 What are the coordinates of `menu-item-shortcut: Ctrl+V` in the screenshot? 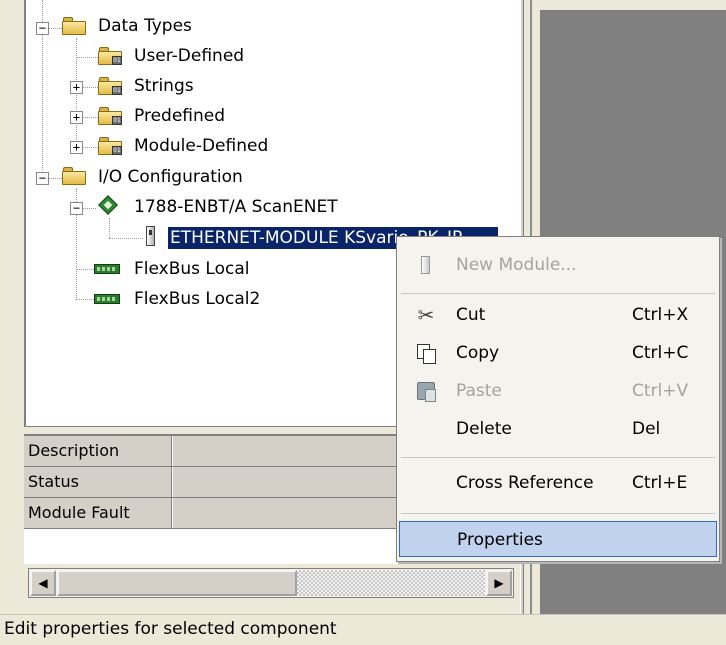 It's located at (660, 391).